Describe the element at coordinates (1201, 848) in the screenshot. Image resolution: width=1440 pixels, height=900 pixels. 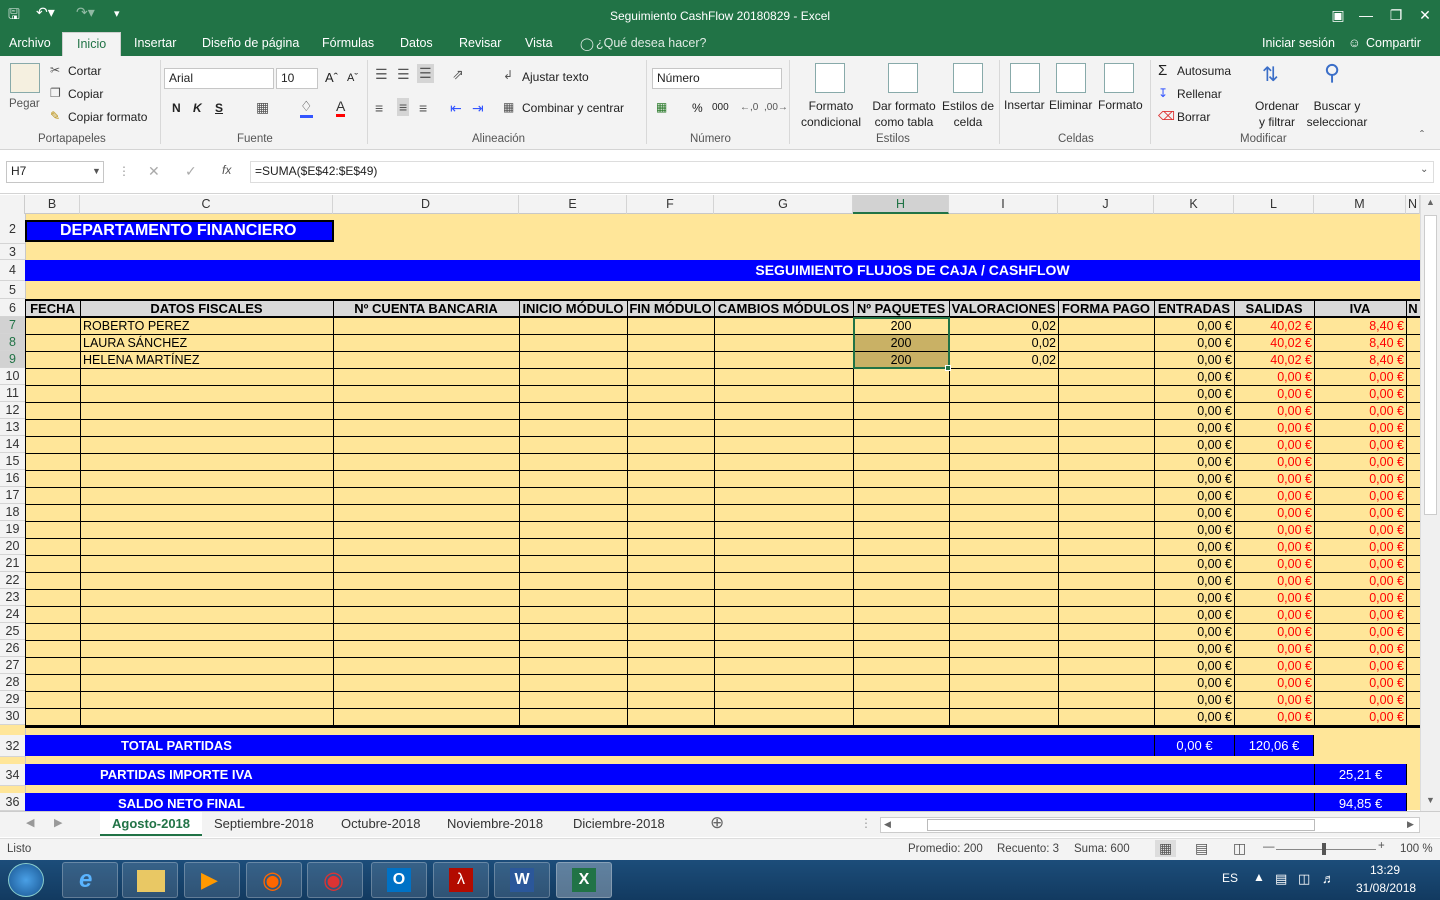
I see `page-layout-icon: ▤` at that location.